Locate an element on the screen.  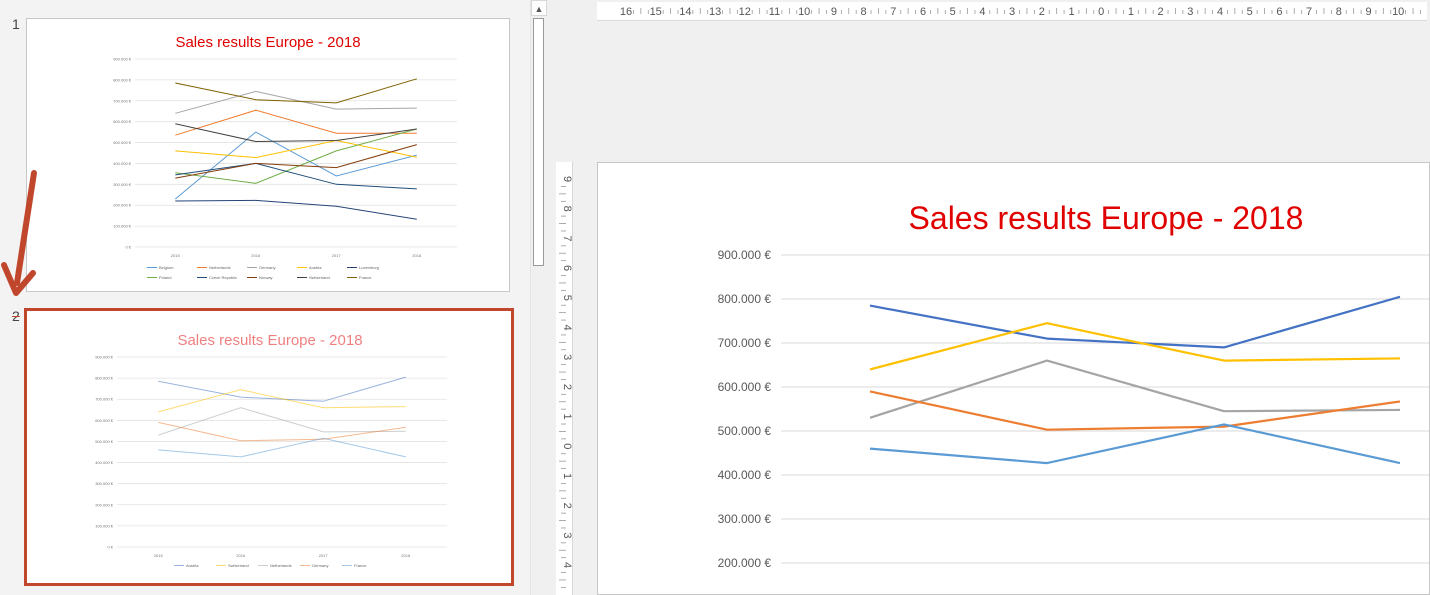
scroll-thumb is located at coordinates (538, 142).